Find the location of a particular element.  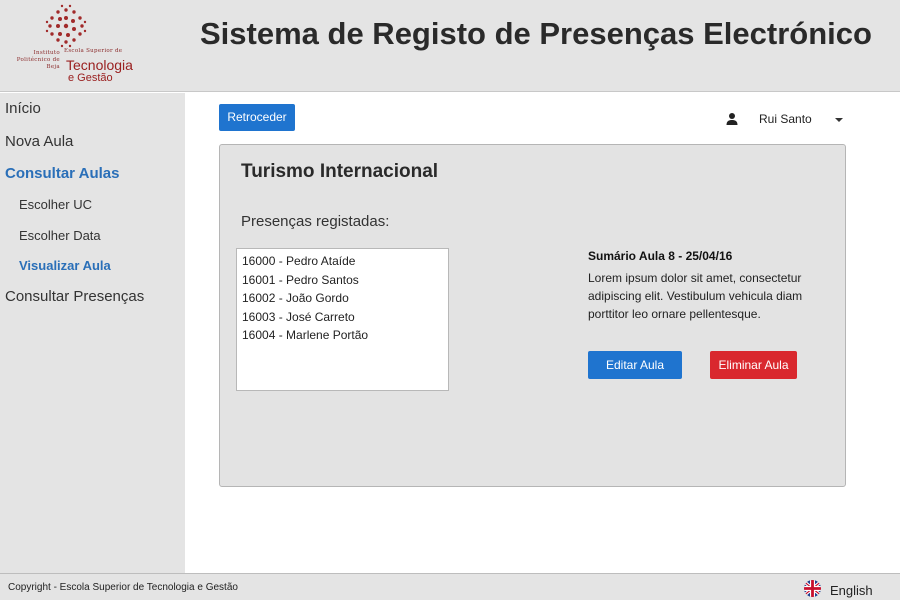

sidebar-item-consultar-presencas: Consultar Presenças is located at coordinates (74, 296).